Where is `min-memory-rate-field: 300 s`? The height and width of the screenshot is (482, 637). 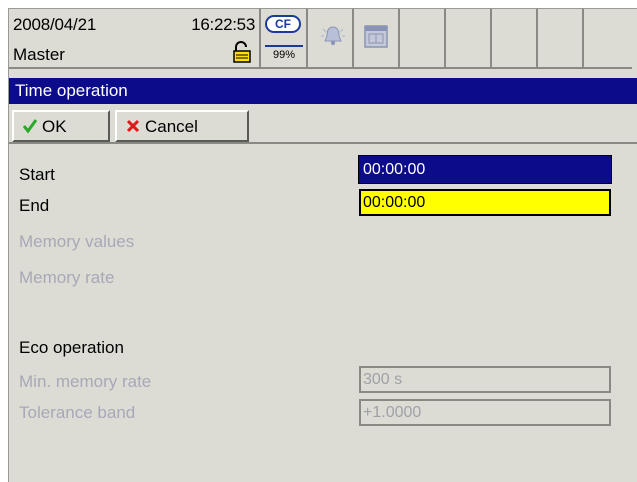 min-memory-rate-field: 300 s is located at coordinates (485, 379).